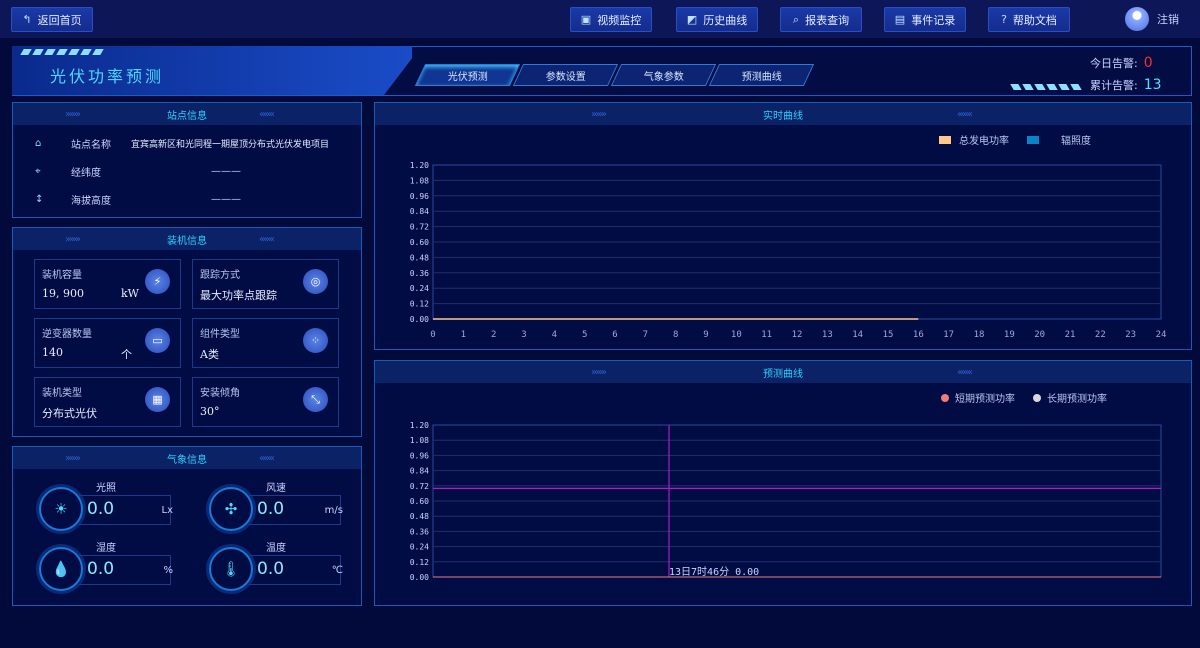 The width and height of the screenshot is (1200, 648). I want to click on y-tick-label: 0.00, so click(419, 319).